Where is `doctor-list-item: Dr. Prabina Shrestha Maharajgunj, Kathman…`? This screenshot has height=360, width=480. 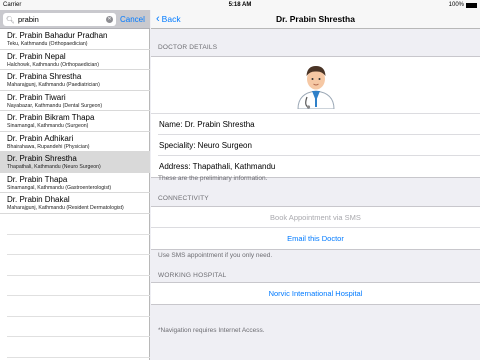 doctor-list-item: Dr. Prabina Shrestha Maharajgunj, Kathman… is located at coordinates (75, 80).